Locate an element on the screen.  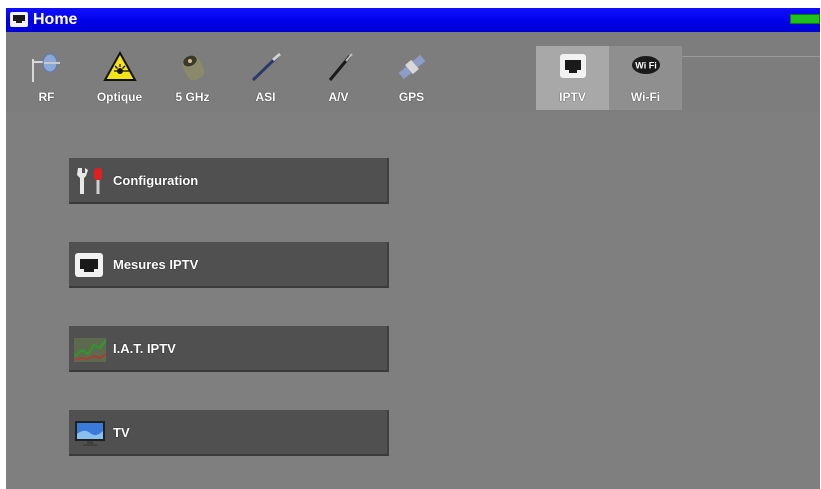
battery-indicator is located at coordinates (805, 19).